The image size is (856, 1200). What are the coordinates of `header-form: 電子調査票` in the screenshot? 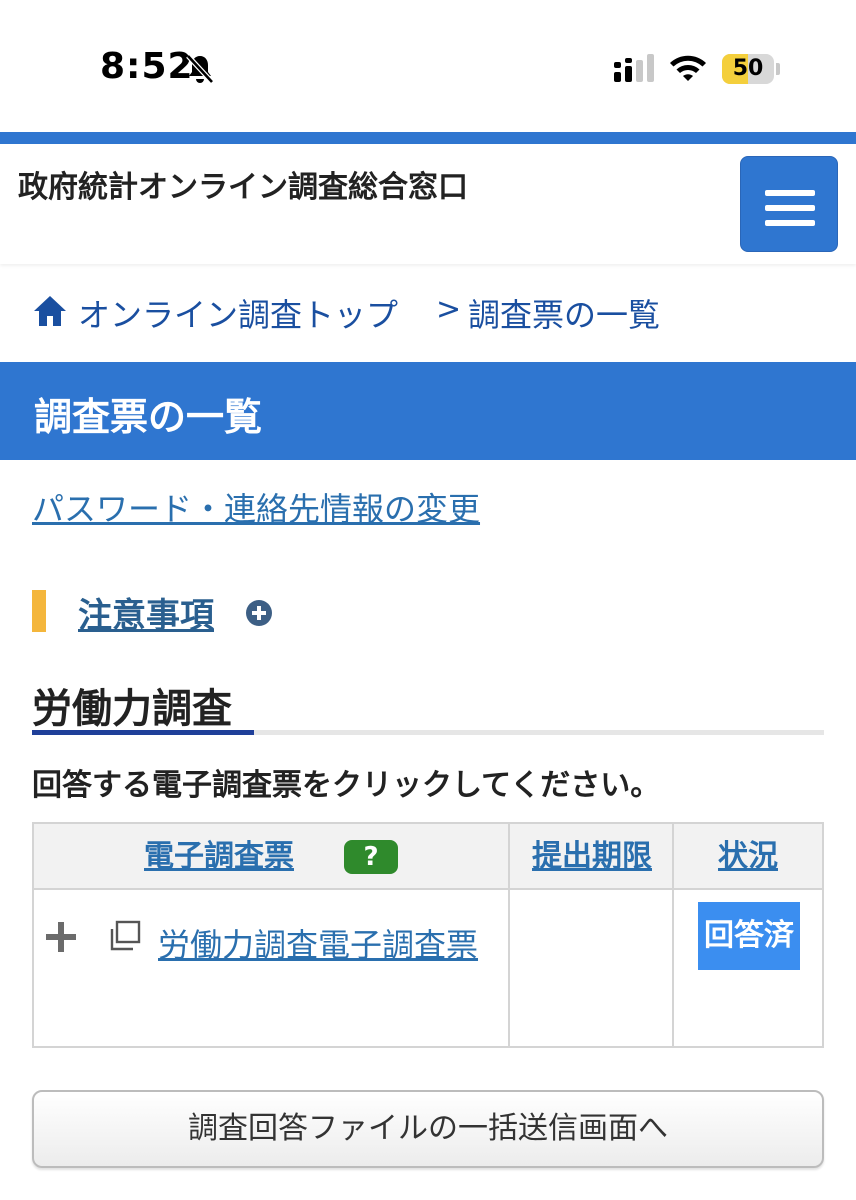 It's located at (272, 857).